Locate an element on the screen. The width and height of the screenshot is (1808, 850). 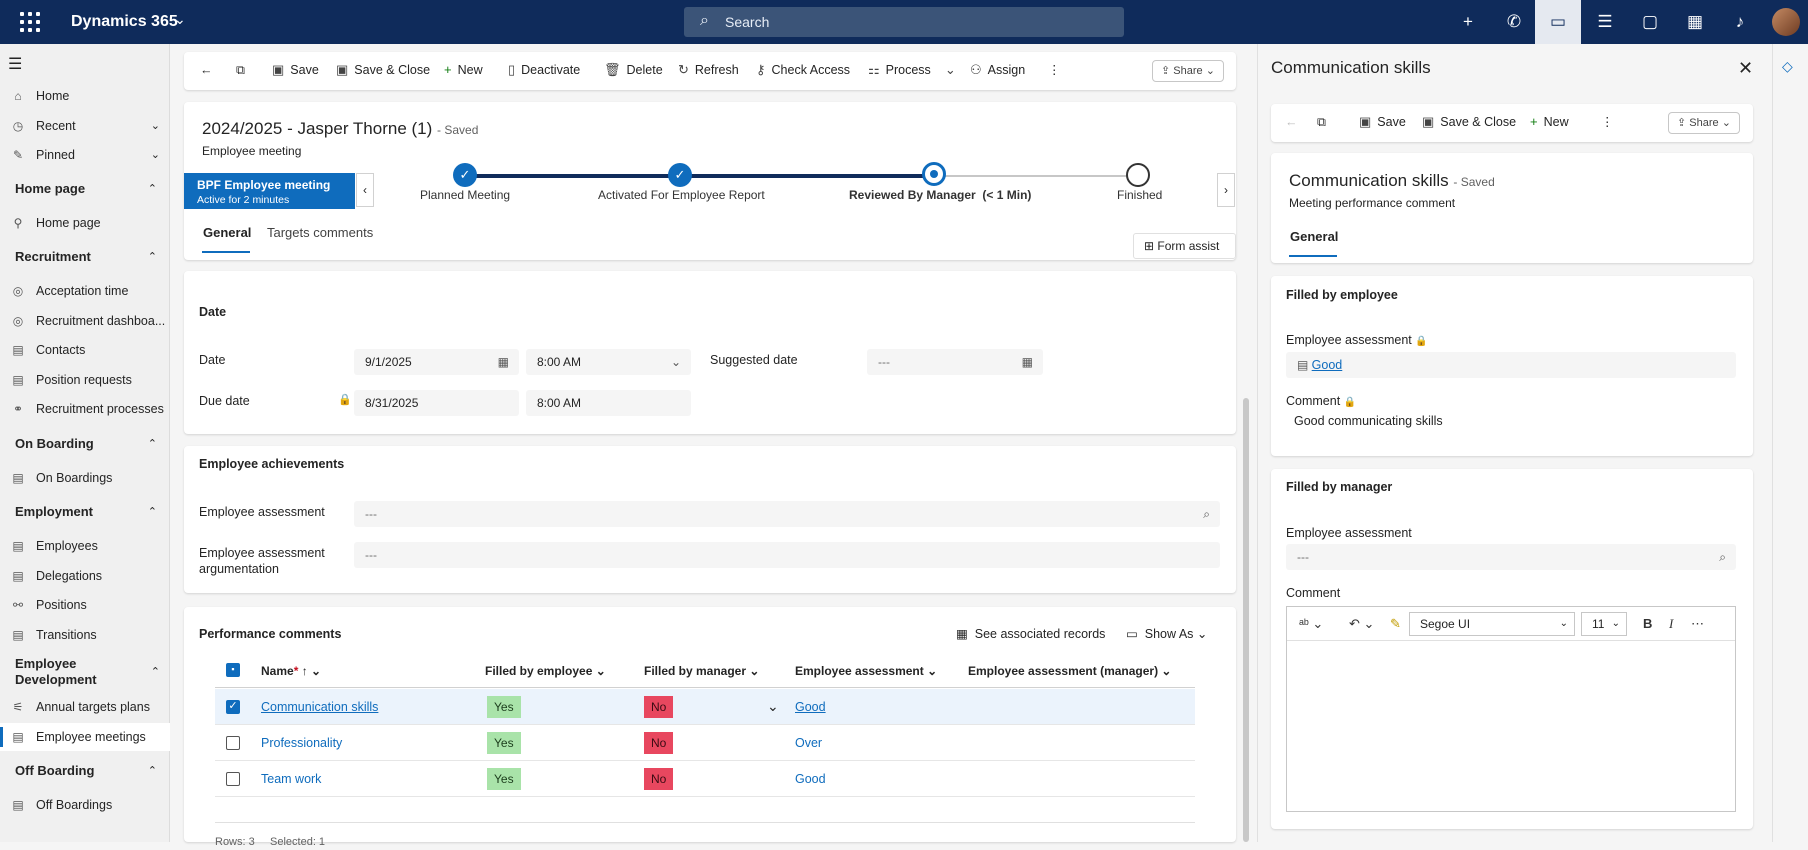
row-checkbox: ✓ is located at coordinates (233, 707).